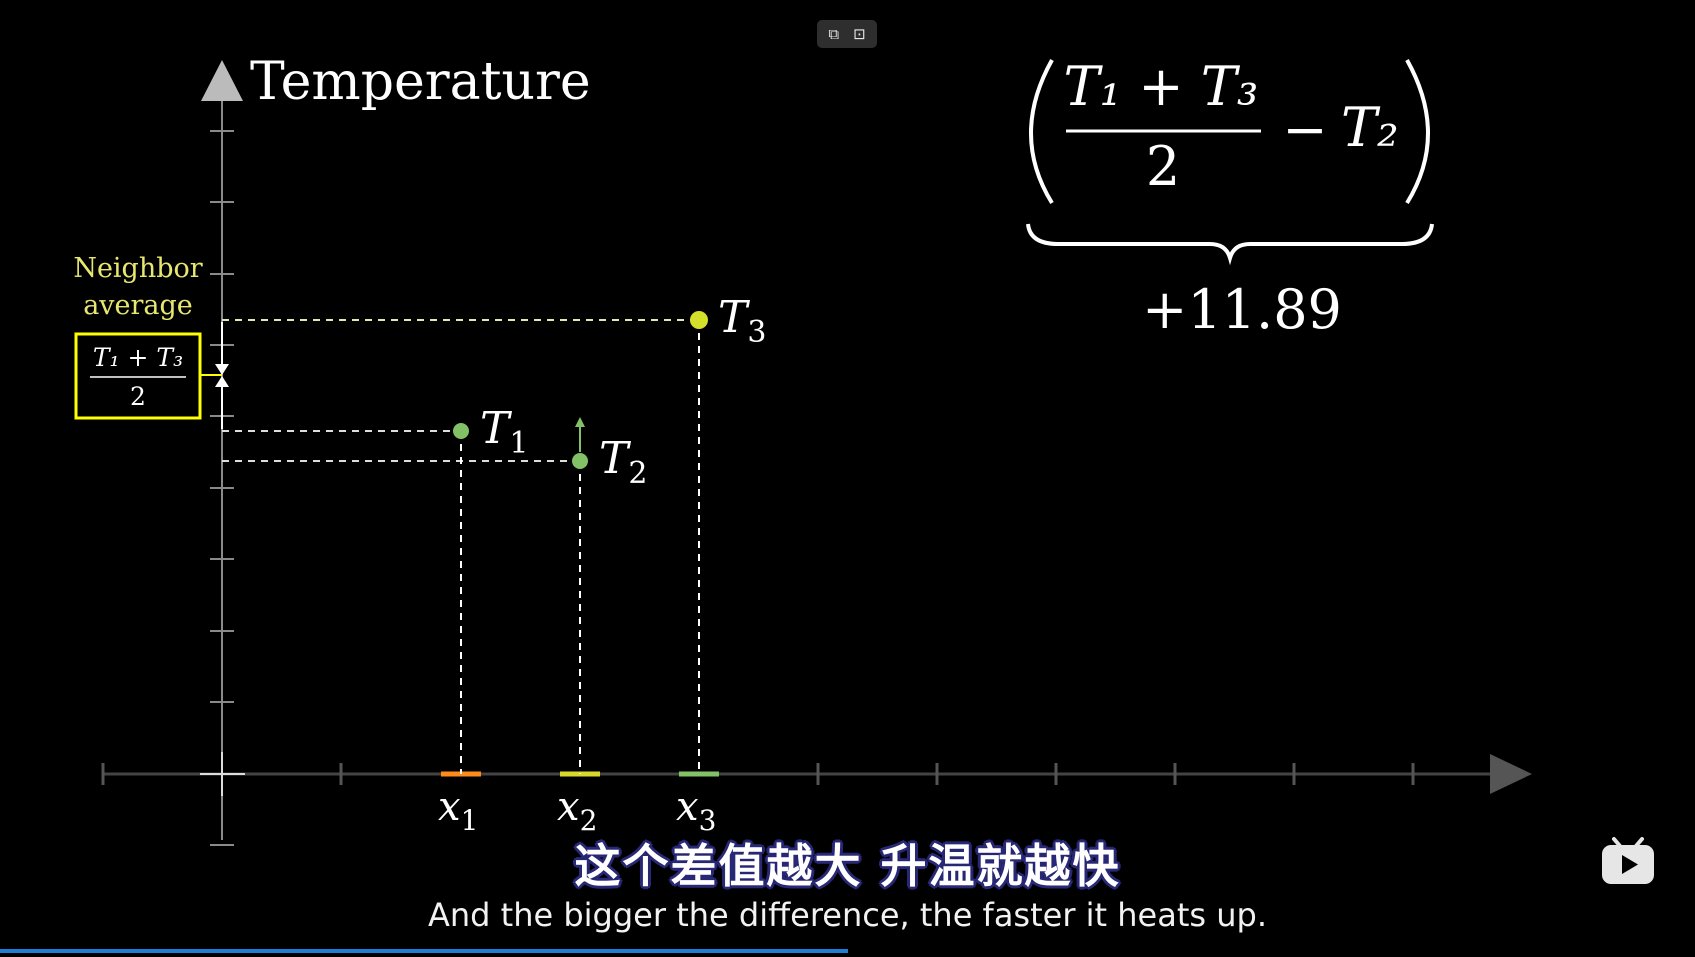 The width and height of the screenshot is (1695, 957). Describe the element at coordinates (859, 34) in the screenshot. I see `screen-capture-icon: ⊡` at that location.